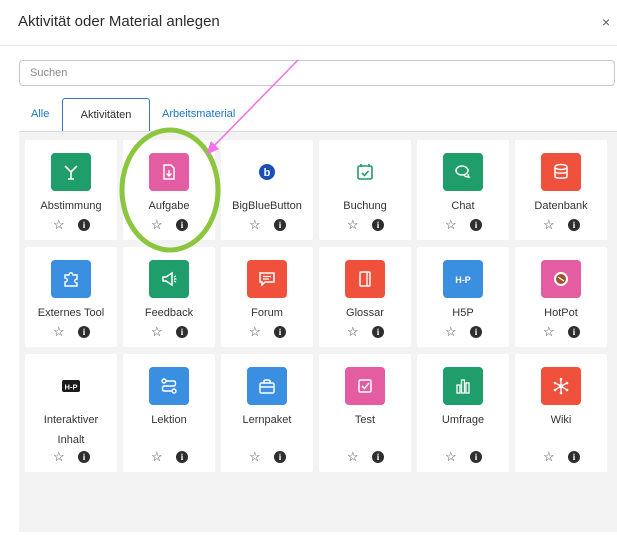 The height and width of the screenshot is (538, 617). I want to click on wiki-icon, so click(561, 386).